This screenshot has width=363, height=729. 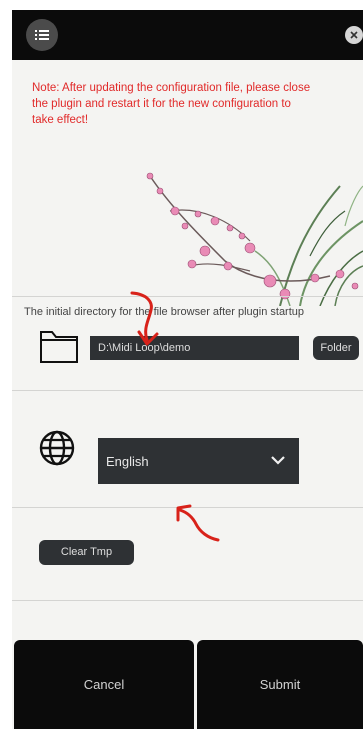 What do you see at coordinates (104, 684) in the screenshot?
I see `cancel-button: Cancel` at bounding box center [104, 684].